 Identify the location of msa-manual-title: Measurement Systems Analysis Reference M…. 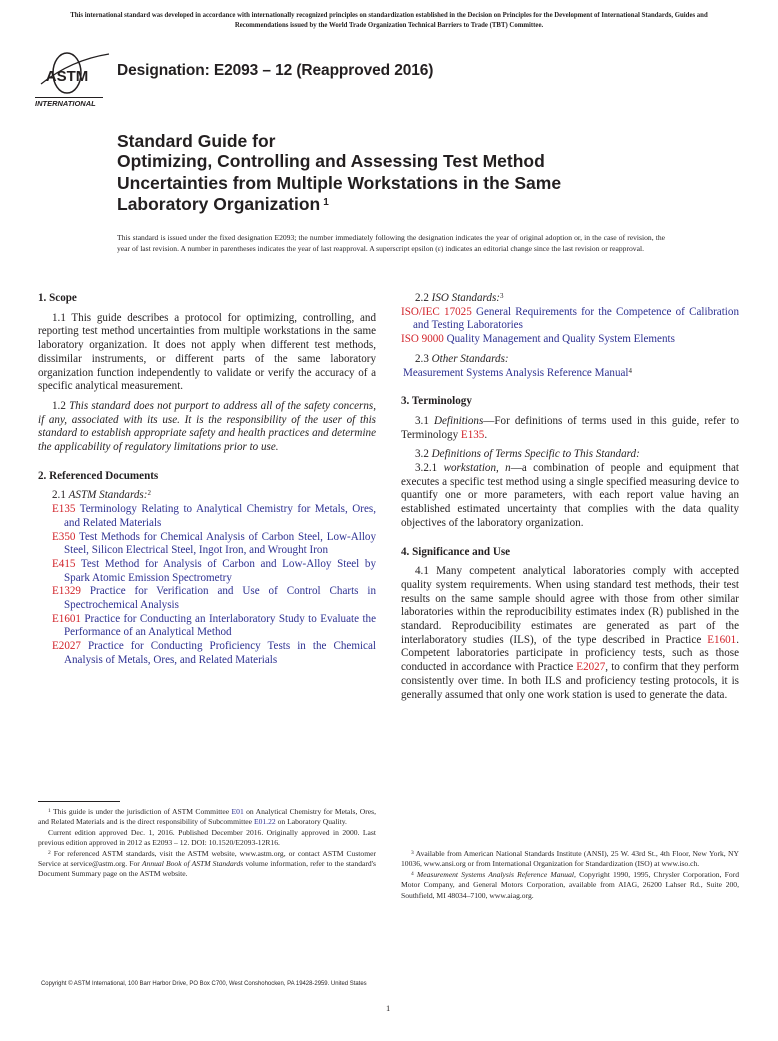
(495, 874).